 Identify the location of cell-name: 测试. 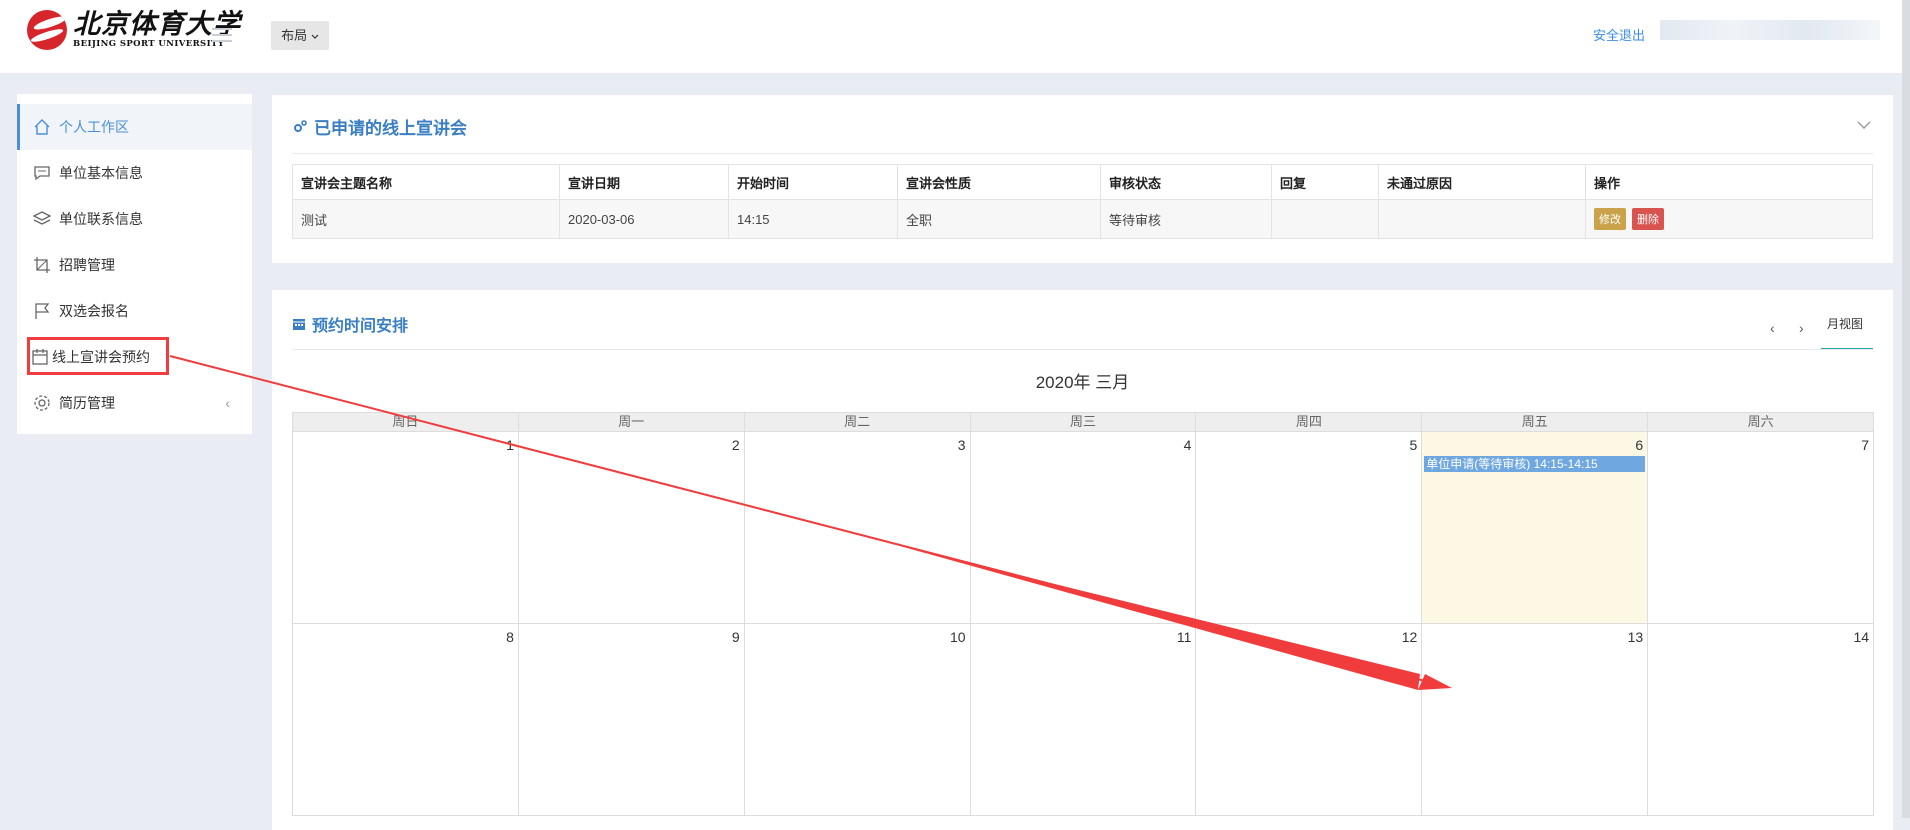
(426, 219).